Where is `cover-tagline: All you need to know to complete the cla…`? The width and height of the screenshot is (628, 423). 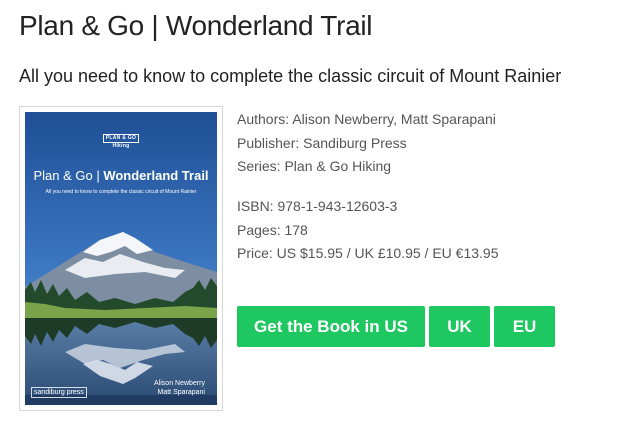 cover-tagline: All you need to know to complete the cla… is located at coordinates (121, 192).